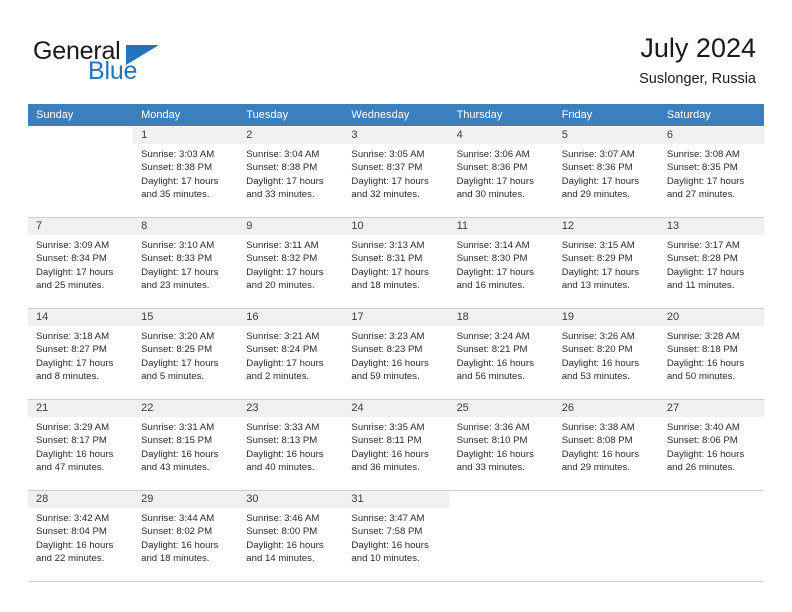  What do you see at coordinates (280, 468) in the screenshot?
I see `daylight-text-cont: and 40 minutes.` at bounding box center [280, 468].